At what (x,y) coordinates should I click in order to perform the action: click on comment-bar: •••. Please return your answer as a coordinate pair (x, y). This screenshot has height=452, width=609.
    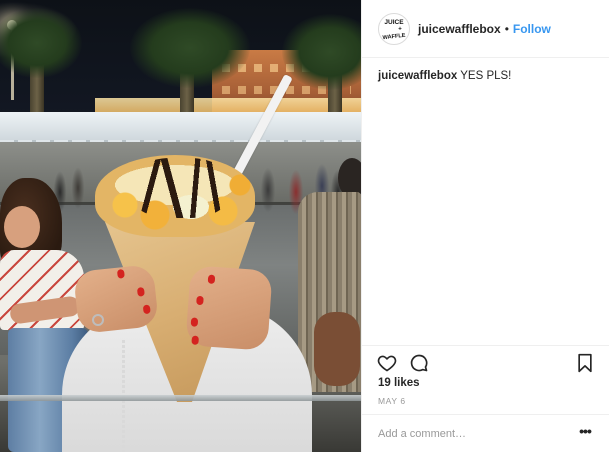
    Looking at the image, I should click on (485, 433).